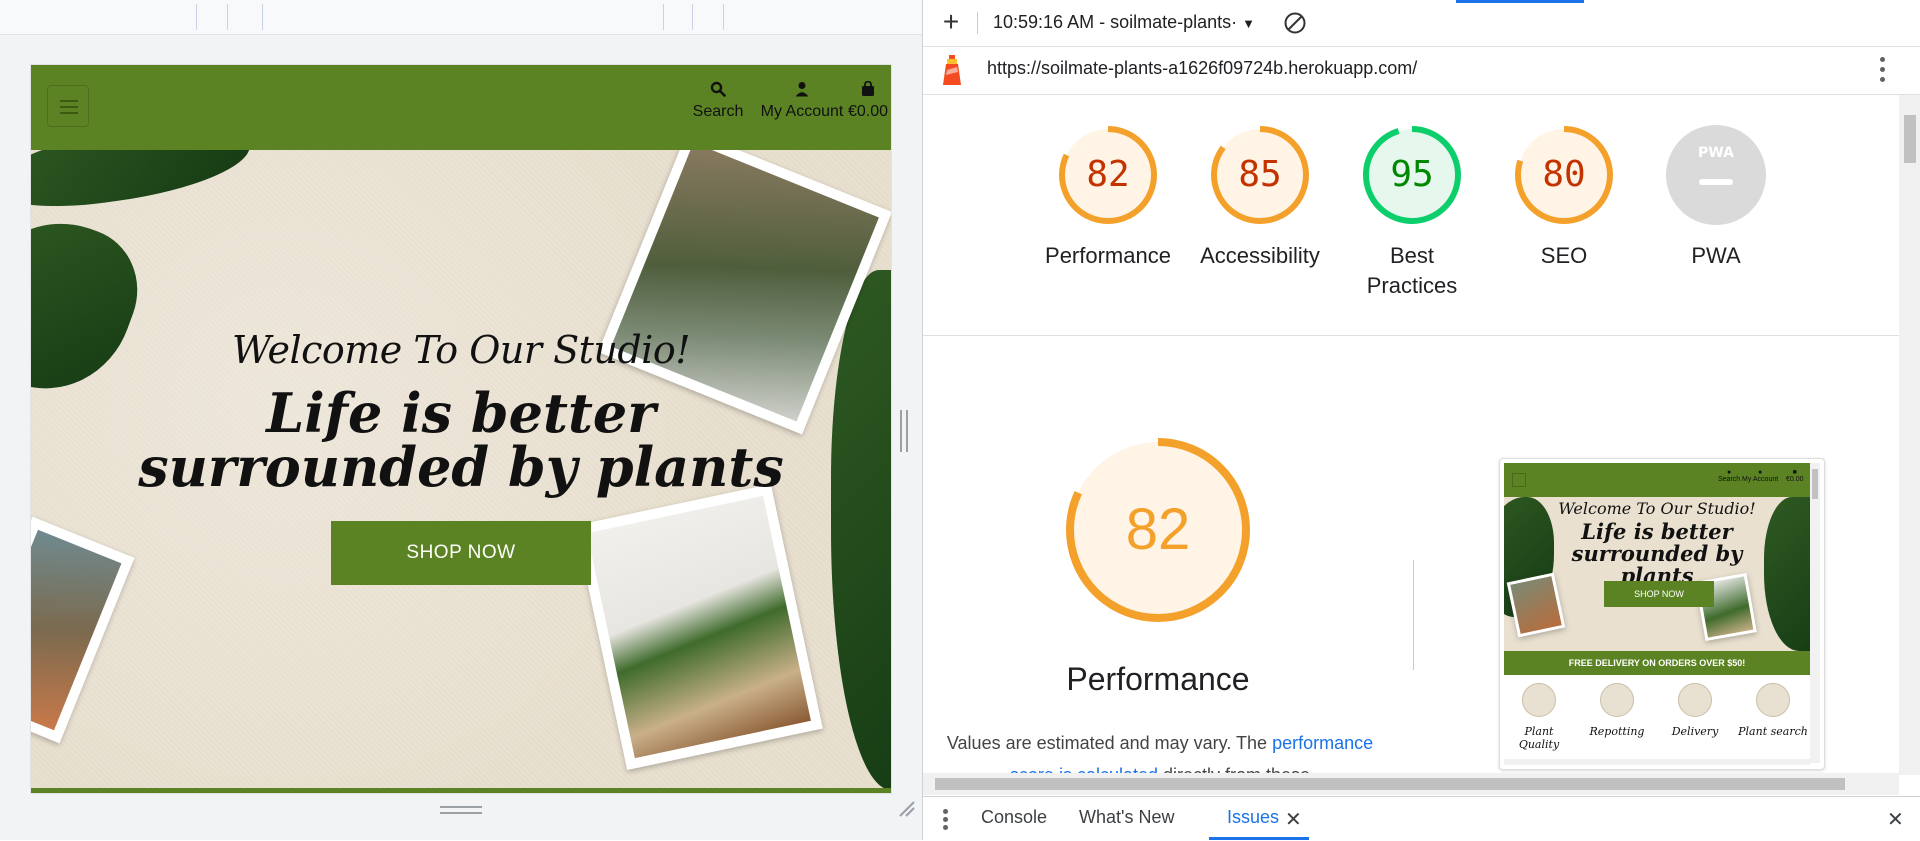 The height and width of the screenshot is (841, 1920). What do you see at coordinates (1657, 663) in the screenshot?
I see `thumbnail-delivery-banner: FREE DELIVERY ON ORDERS OVER $50!` at bounding box center [1657, 663].